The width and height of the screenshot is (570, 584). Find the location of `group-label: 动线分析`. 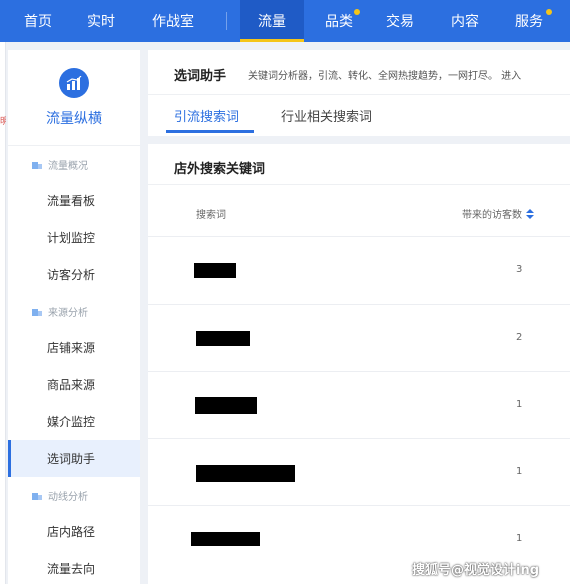

group-label: 动线分析 is located at coordinates (68, 497).